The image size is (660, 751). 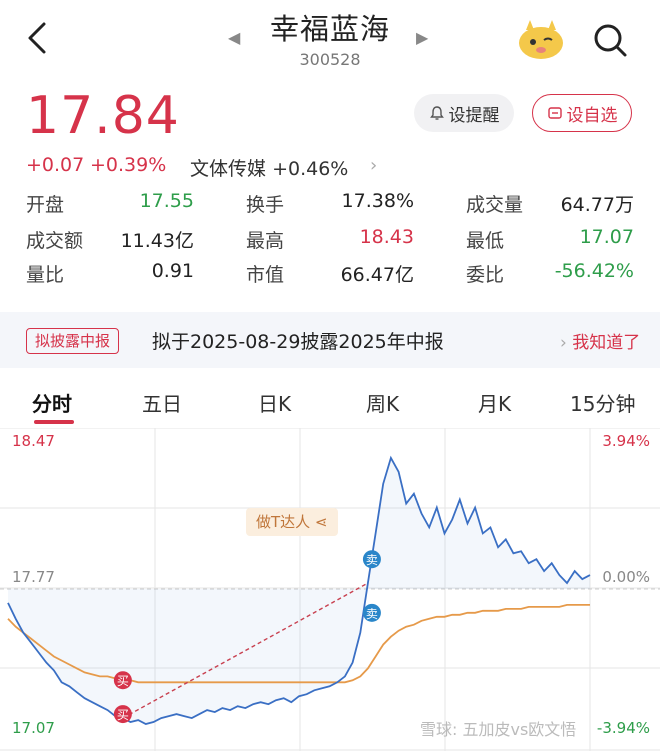 What do you see at coordinates (172, 271) in the screenshot?
I see `stat-value: 0.91` at bounding box center [172, 271].